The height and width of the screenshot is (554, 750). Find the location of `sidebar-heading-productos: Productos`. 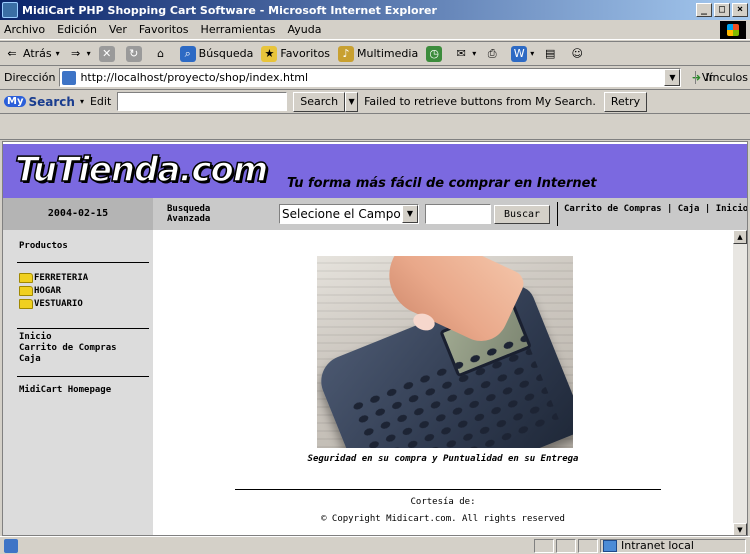

sidebar-heading-productos: Productos is located at coordinates (86, 246).